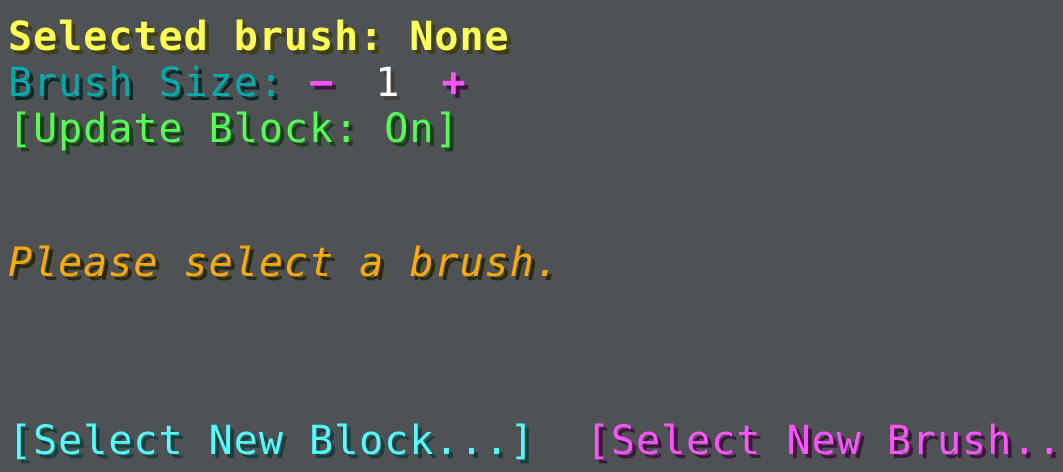  I want to click on selected-brush-title: Selected brush: None, so click(259, 37).